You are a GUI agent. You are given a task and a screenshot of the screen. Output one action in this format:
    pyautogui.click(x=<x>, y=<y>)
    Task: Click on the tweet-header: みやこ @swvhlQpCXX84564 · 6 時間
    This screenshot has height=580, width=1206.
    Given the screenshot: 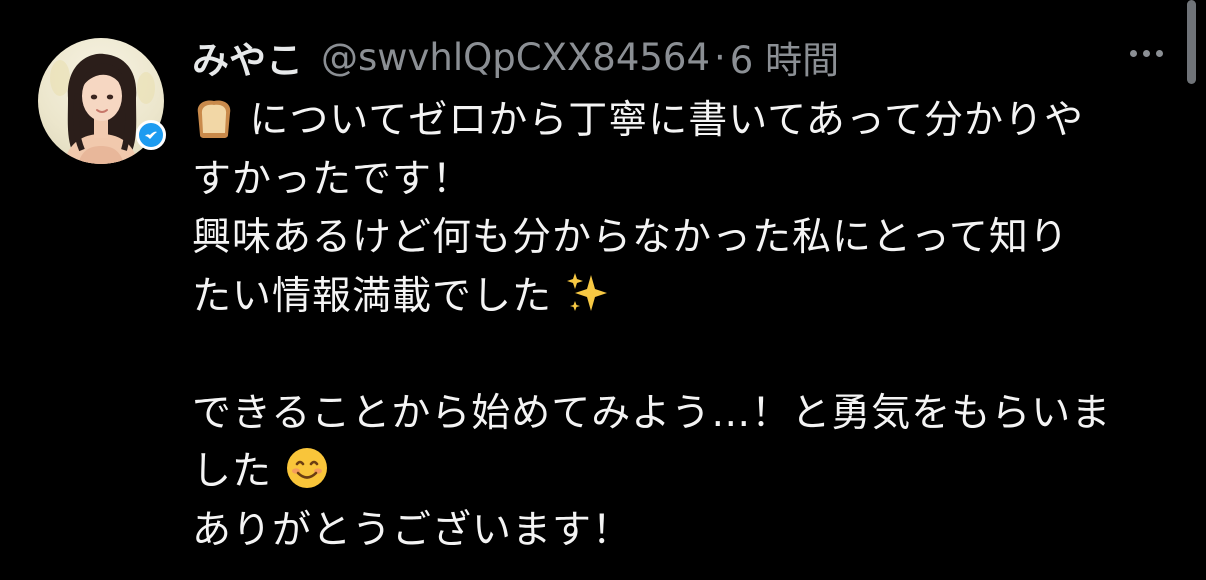 What is the action you would take?
    pyautogui.click(x=515, y=57)
    